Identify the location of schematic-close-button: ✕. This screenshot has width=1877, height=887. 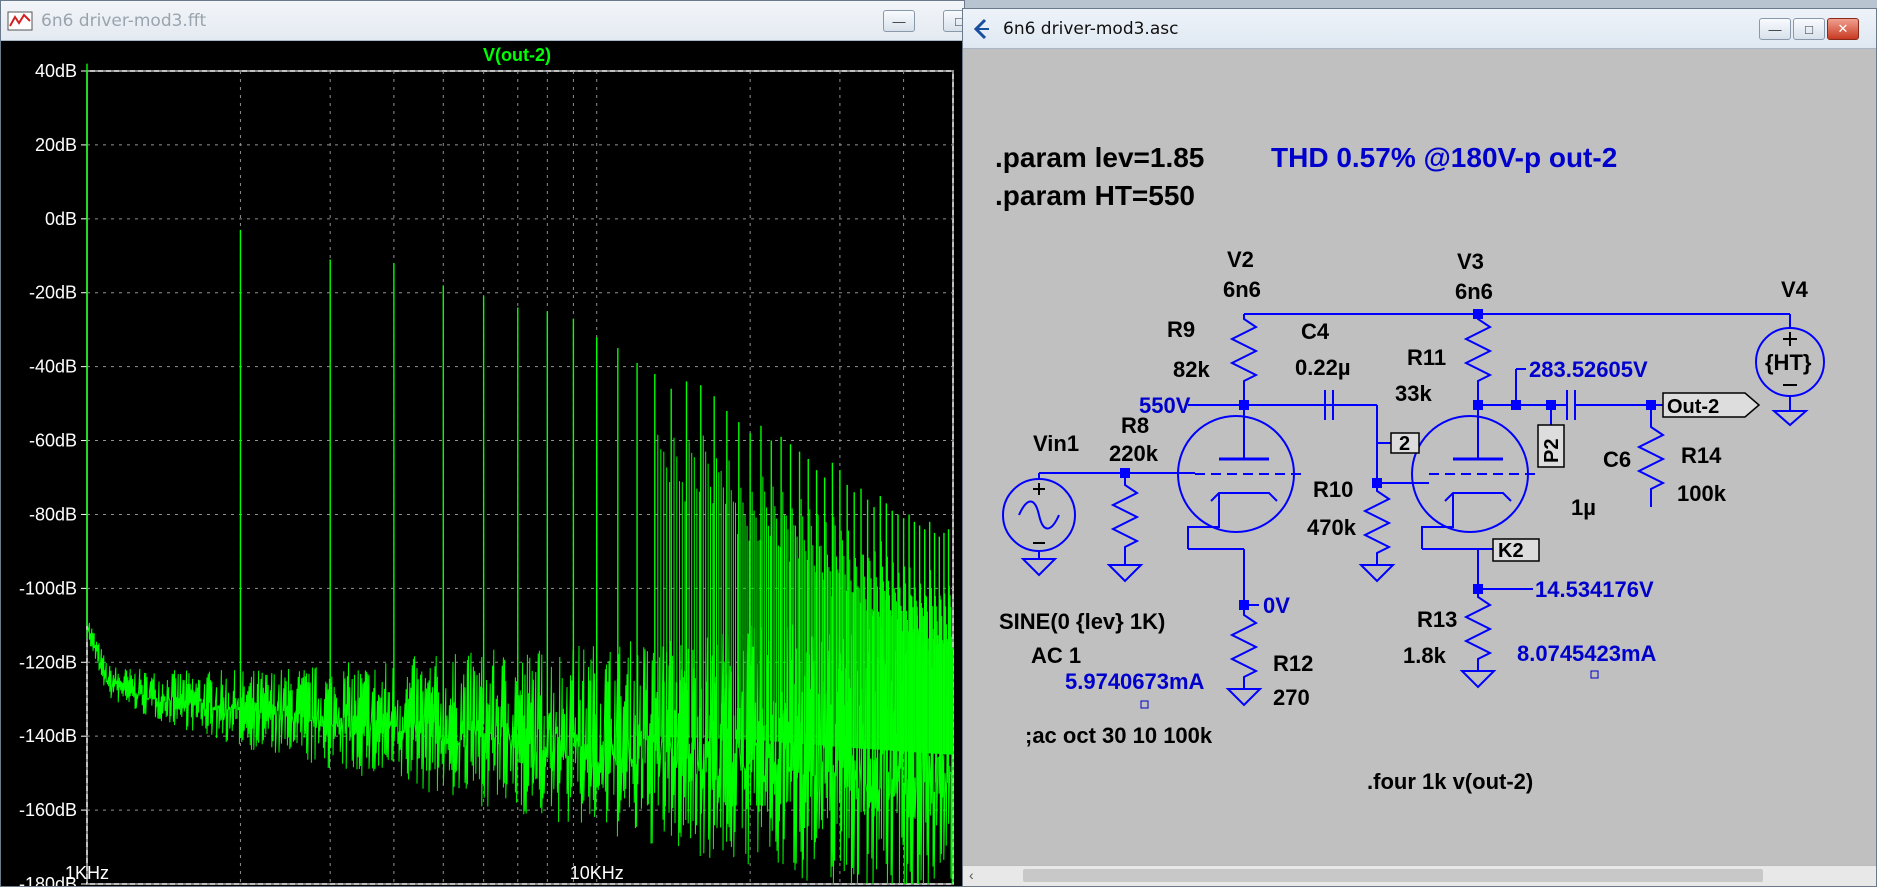
(1843, 29).